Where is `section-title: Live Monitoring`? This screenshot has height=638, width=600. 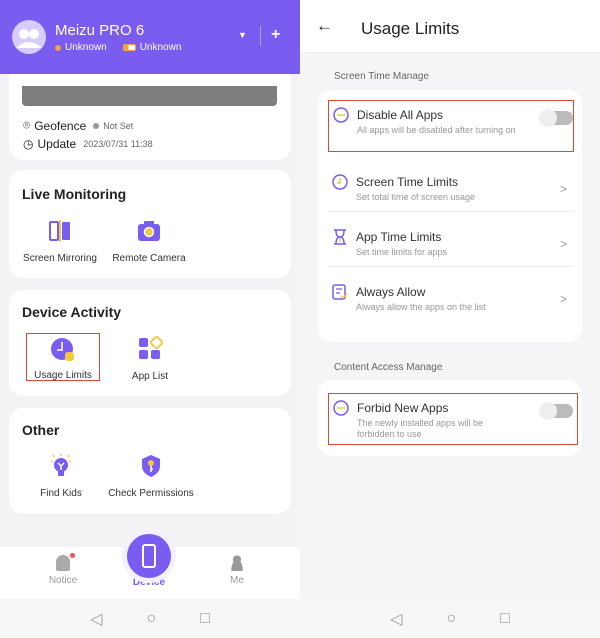 section-title: Live Monitoring is located at coordinates (74, 194).